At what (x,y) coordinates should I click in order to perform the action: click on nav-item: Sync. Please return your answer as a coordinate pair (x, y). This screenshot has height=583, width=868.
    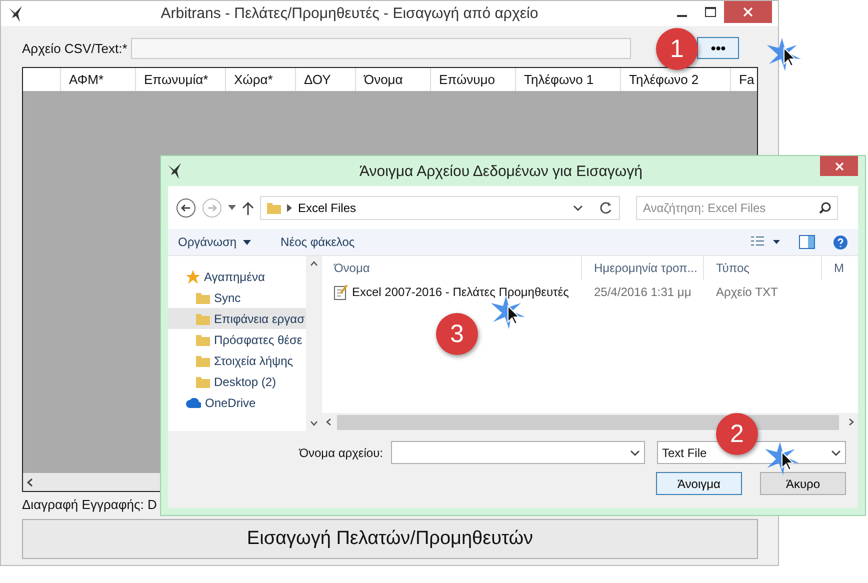
    Looking at the image, I should click on (237, 297).